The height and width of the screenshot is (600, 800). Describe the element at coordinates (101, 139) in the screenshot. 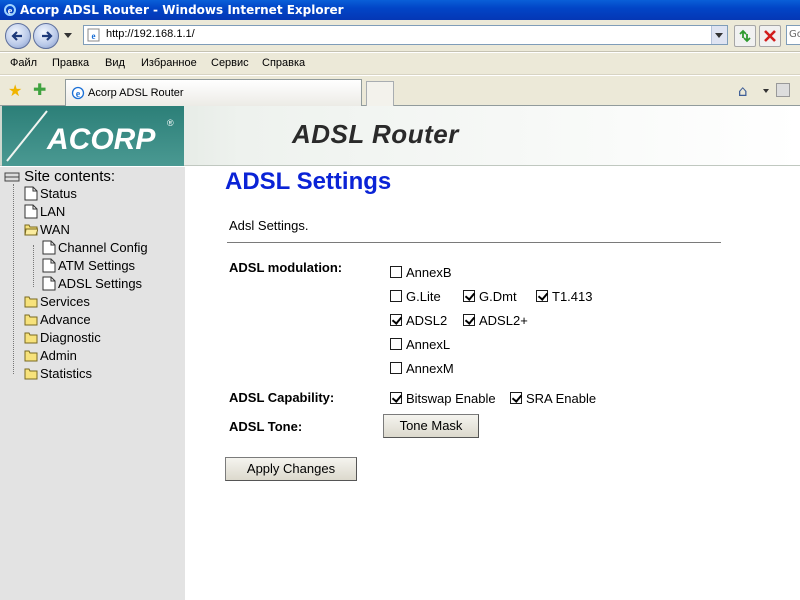

I see `svg-text: ACORP` at that location.